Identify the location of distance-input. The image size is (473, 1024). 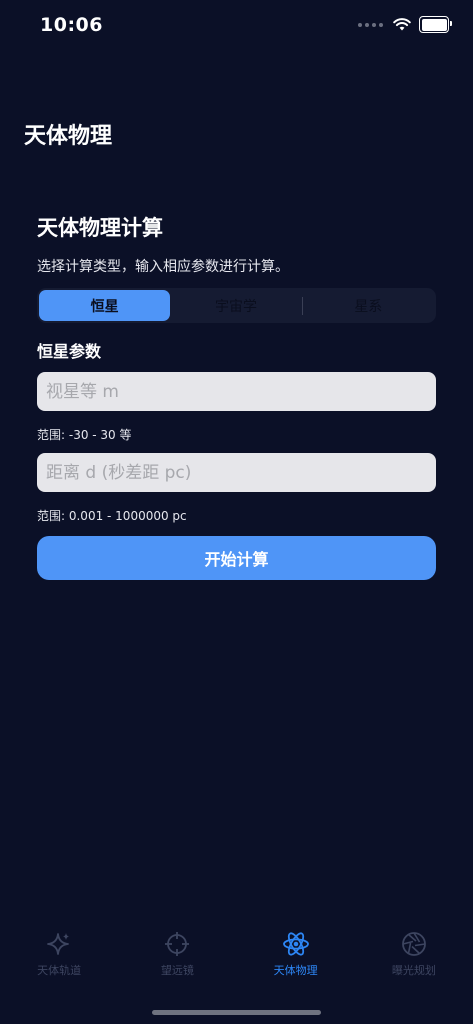
(236, 472).